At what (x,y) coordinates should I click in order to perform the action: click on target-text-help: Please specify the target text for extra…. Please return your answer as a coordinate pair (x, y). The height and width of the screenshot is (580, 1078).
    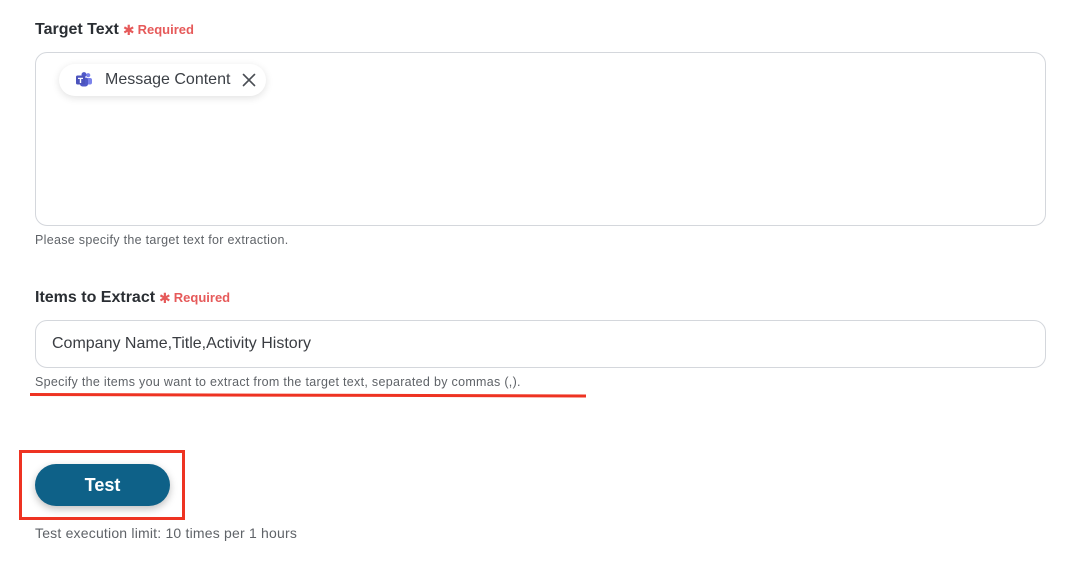
    Looking at the image, I should click on (162, 240).